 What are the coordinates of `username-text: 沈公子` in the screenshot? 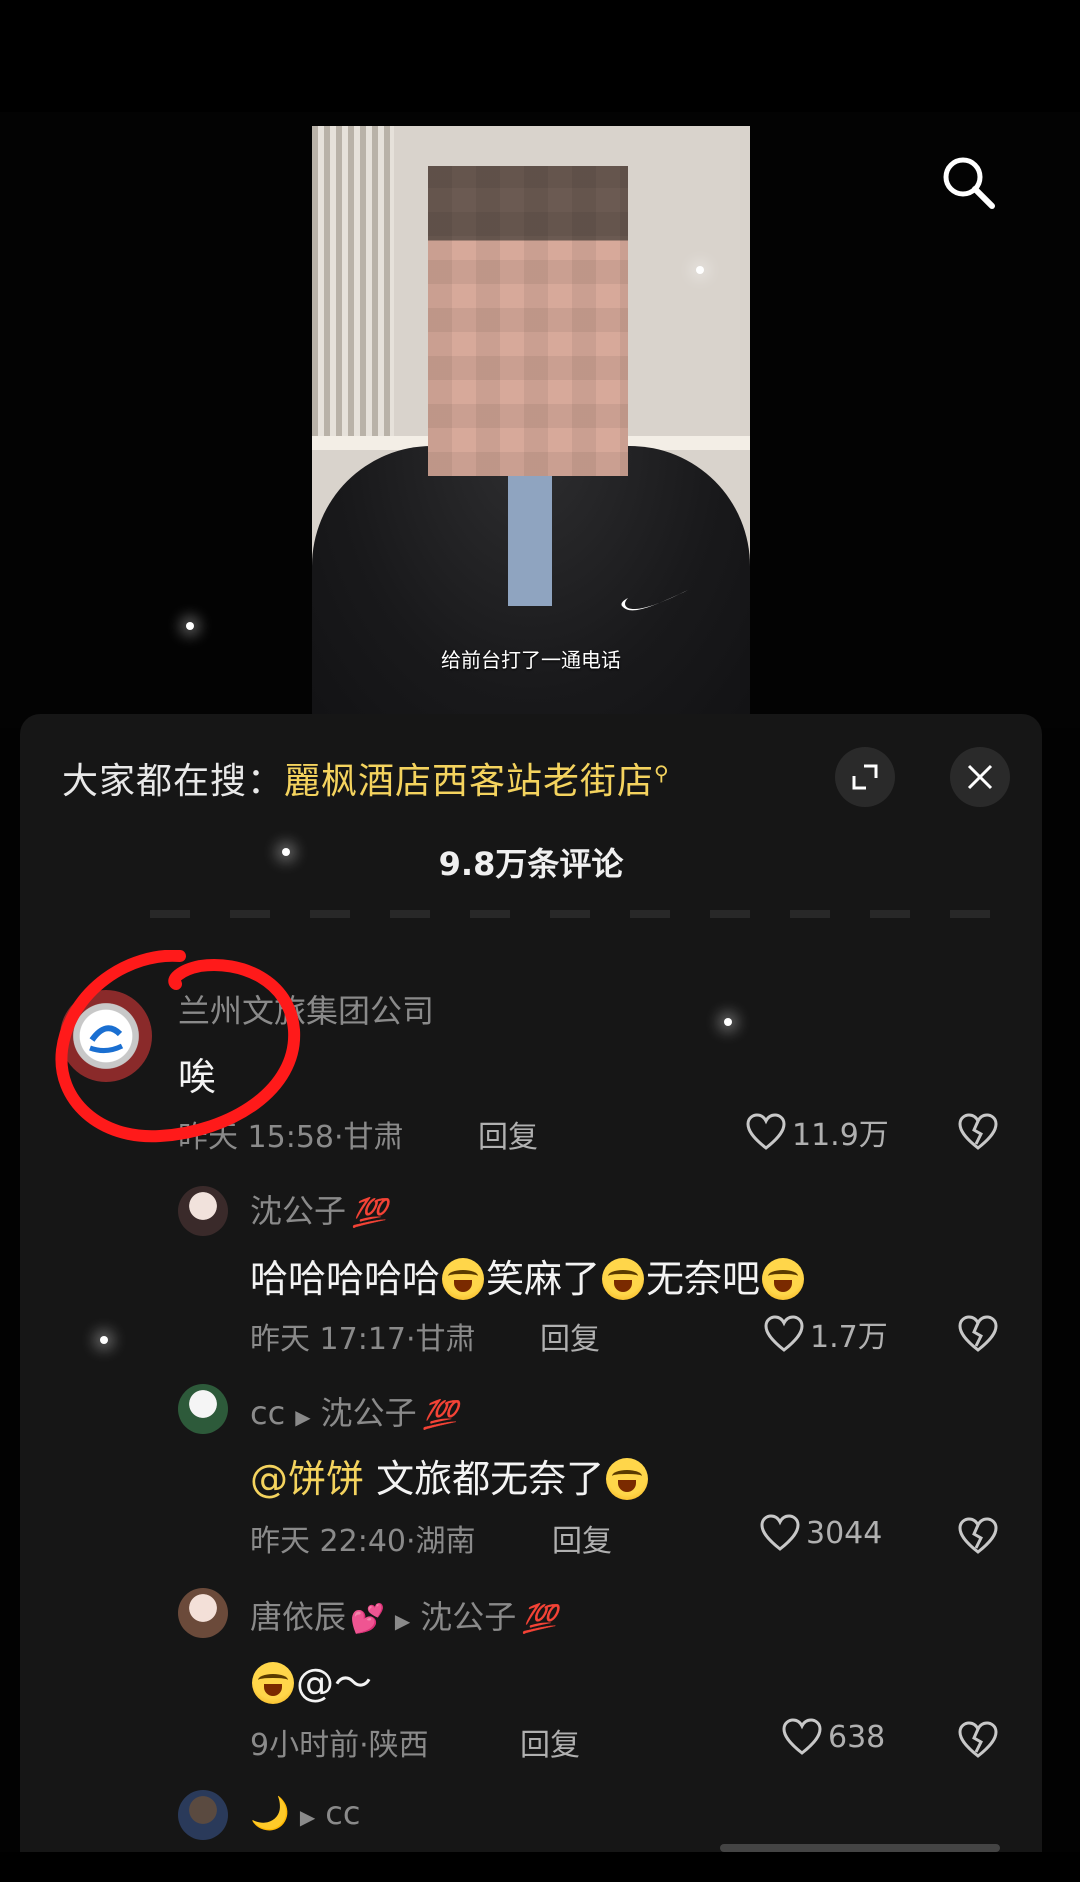 It's located at (298, 1211).